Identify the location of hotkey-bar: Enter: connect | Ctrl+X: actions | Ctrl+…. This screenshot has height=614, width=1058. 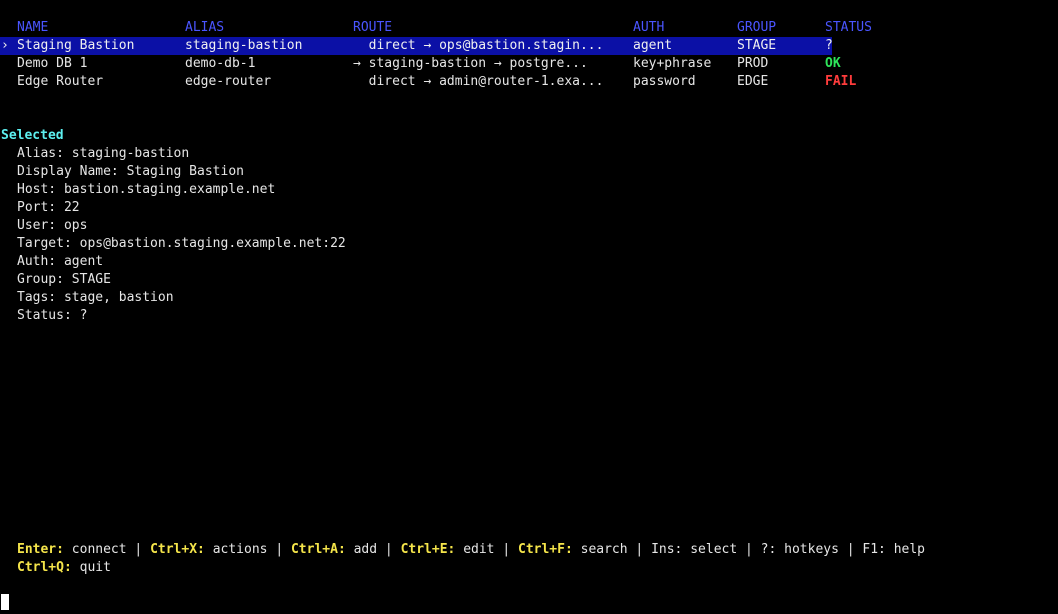
(471, 550).